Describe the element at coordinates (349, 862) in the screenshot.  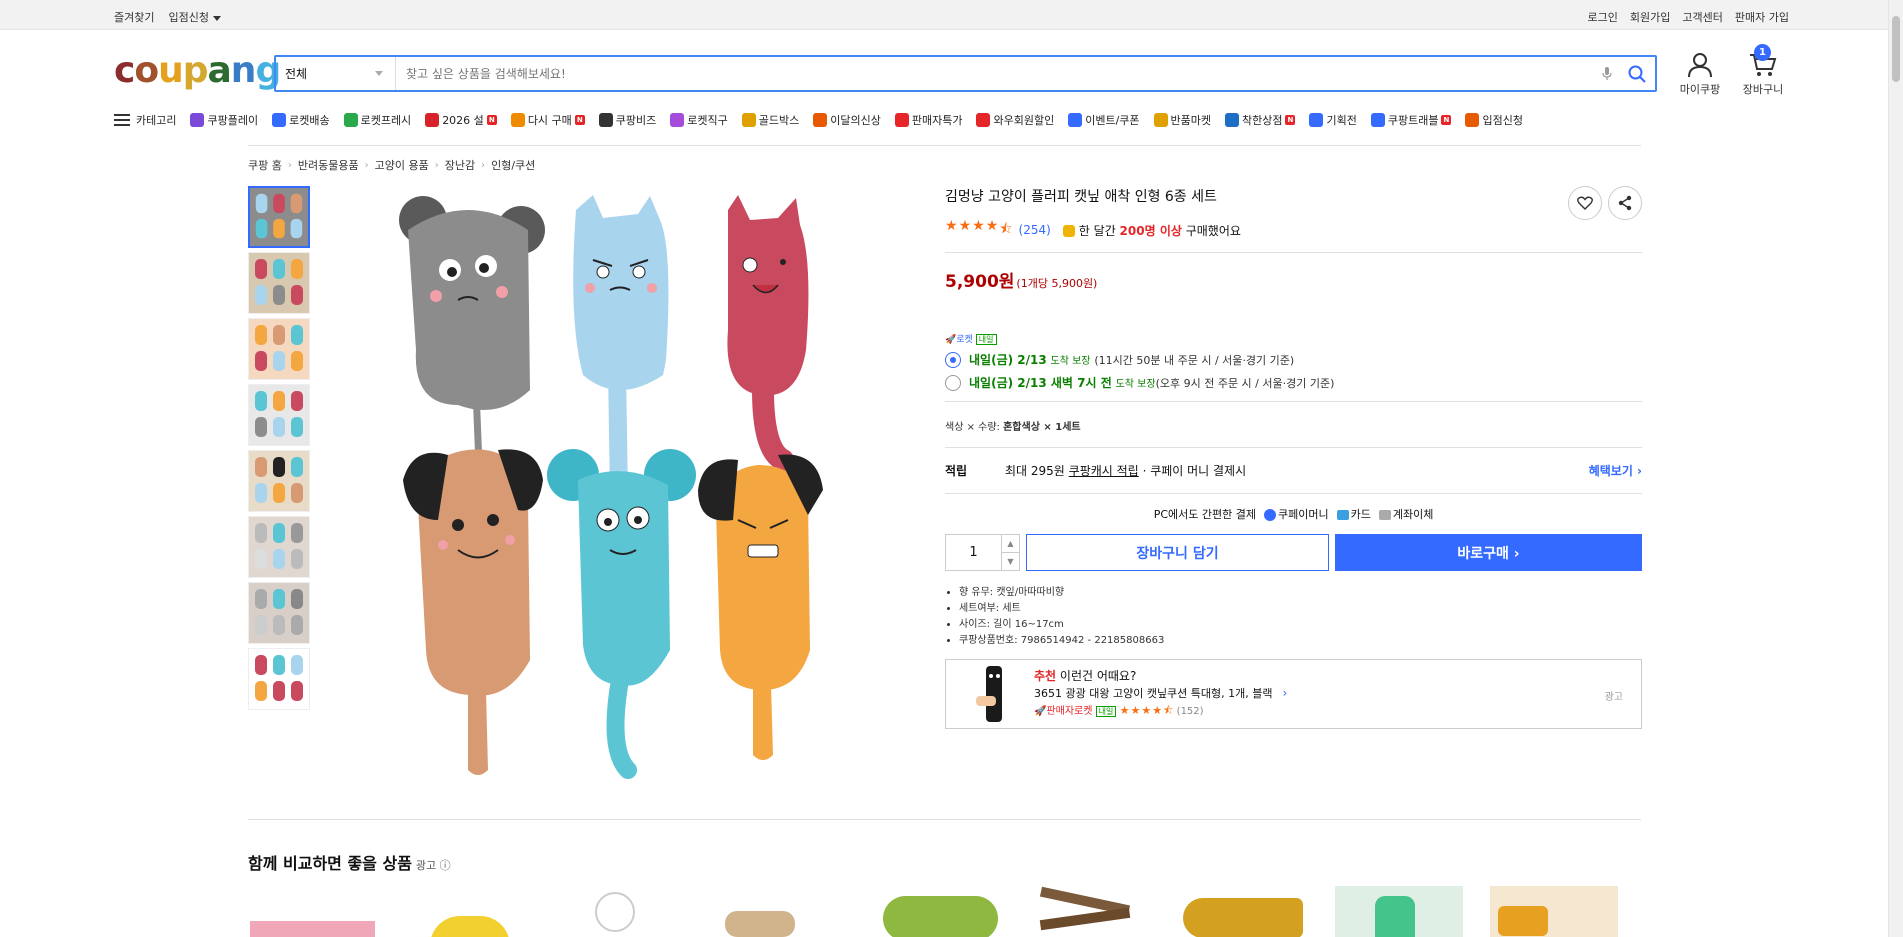
I see `compare-section-title: 함께 비교하면 좋을 상품 광고 ⓘ` at that location.